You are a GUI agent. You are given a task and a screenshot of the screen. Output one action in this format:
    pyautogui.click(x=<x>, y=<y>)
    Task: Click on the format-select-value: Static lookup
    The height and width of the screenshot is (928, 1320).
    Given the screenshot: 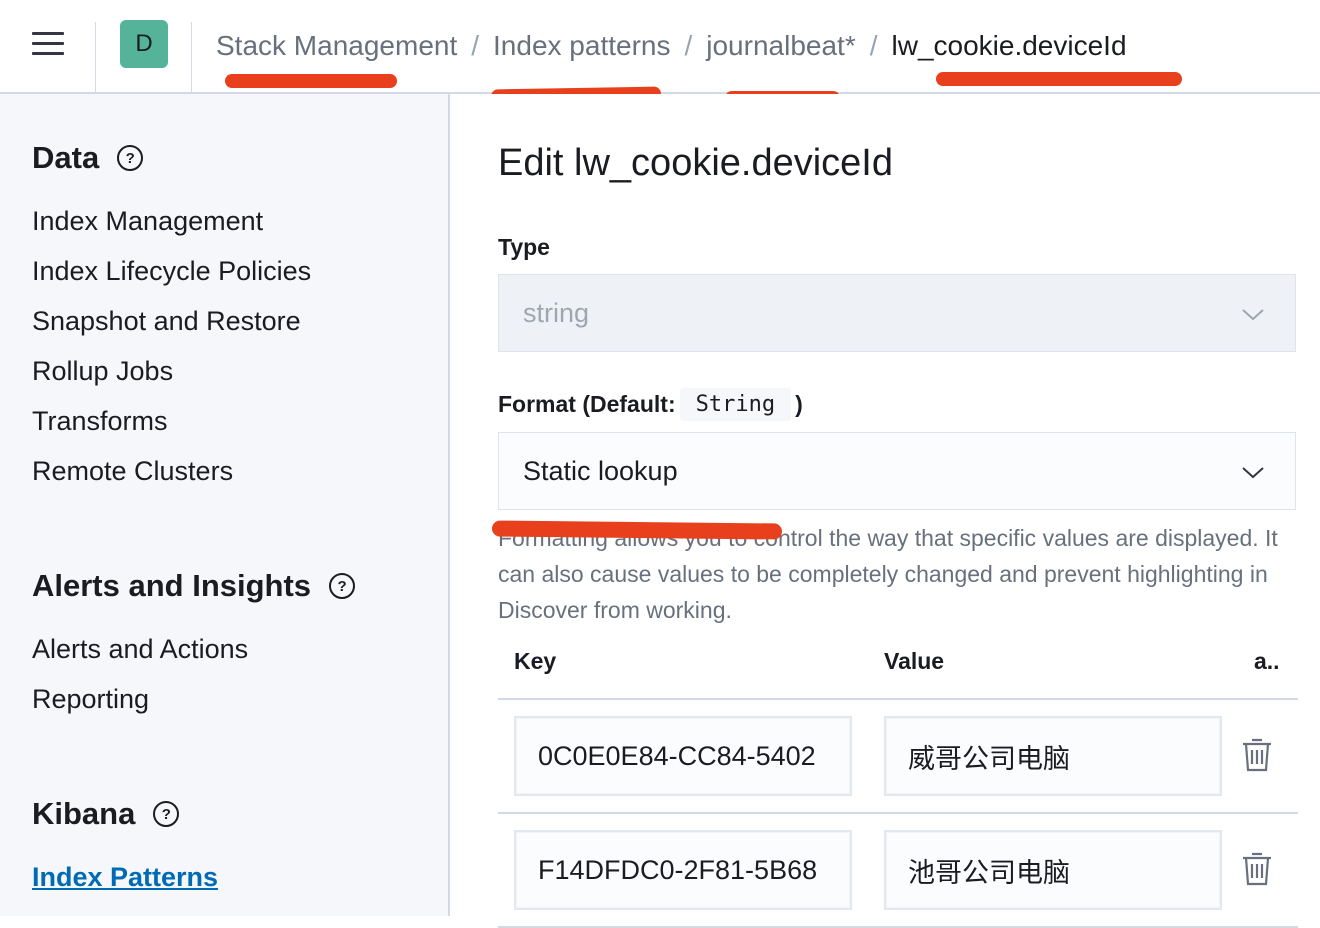 What is the action you would take?
    pyautogui.click(x=600, y=470)
    